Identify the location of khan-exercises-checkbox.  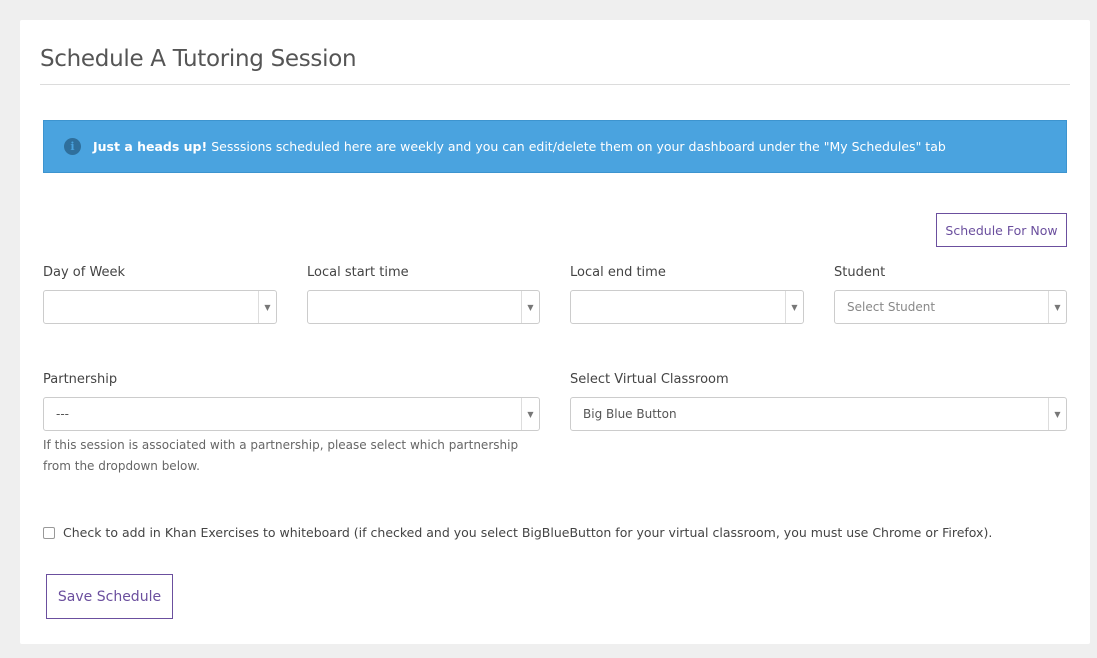
(49, 532).